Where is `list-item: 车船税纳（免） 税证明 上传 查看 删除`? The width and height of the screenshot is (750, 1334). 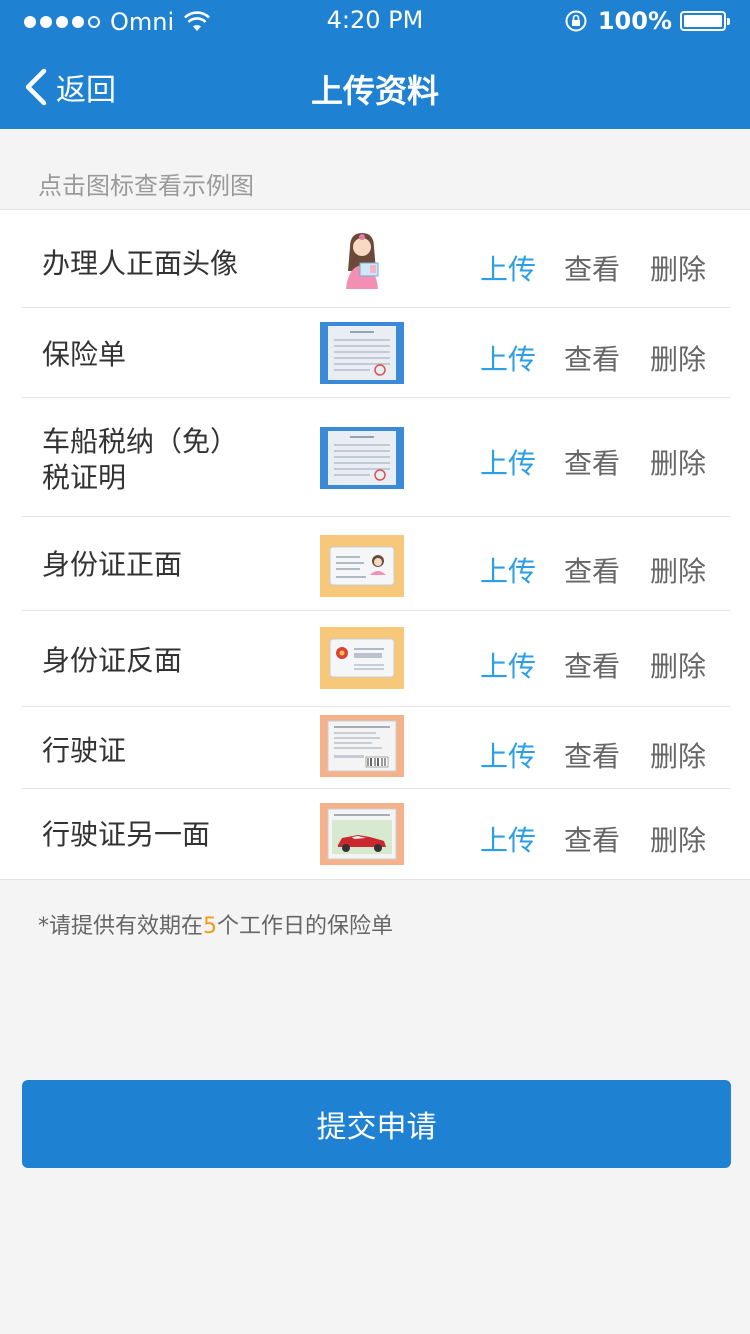
list-item: 车船税纳（免） 税证明 上传 查看 删除 is located at coordinates (375, 457).